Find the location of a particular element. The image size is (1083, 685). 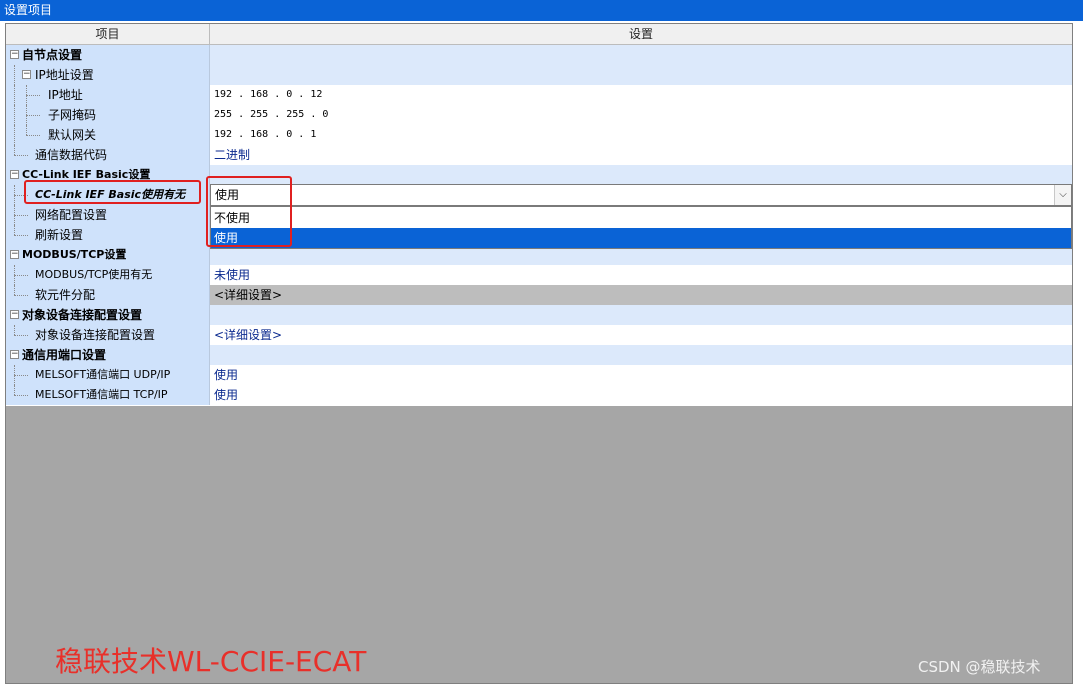

csdn-credit: CSDN @稳联技术 is located at coordinates (979, 667).